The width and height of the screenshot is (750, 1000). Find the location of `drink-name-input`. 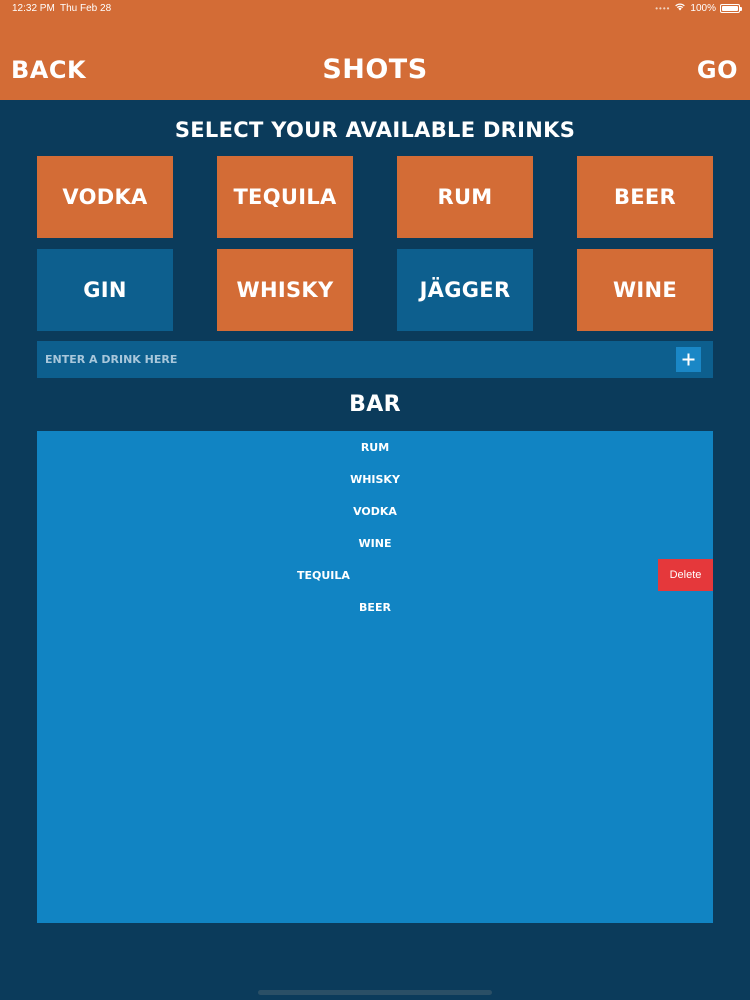

drink-name-input is located at coordinates (347, 359).